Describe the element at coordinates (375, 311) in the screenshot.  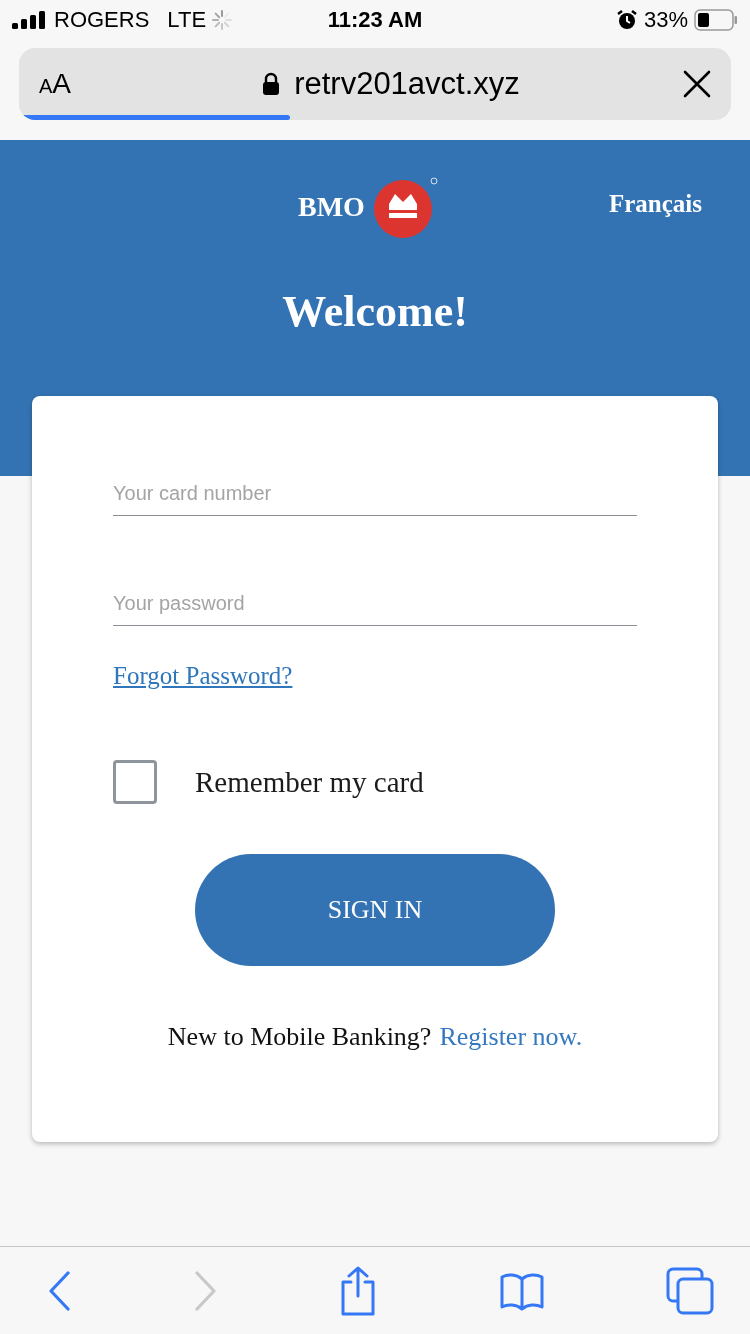
I see `welcome-title: Welcome!` at that location.